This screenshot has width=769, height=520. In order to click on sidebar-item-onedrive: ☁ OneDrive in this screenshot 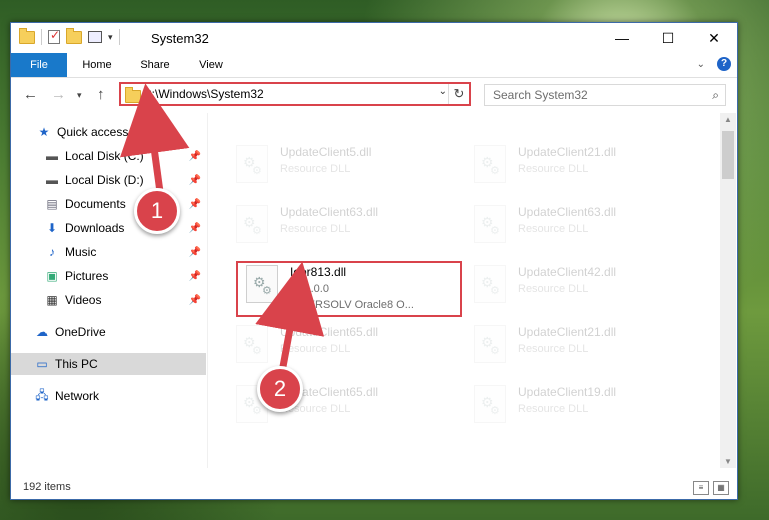, I will do `click(108, 332)`.